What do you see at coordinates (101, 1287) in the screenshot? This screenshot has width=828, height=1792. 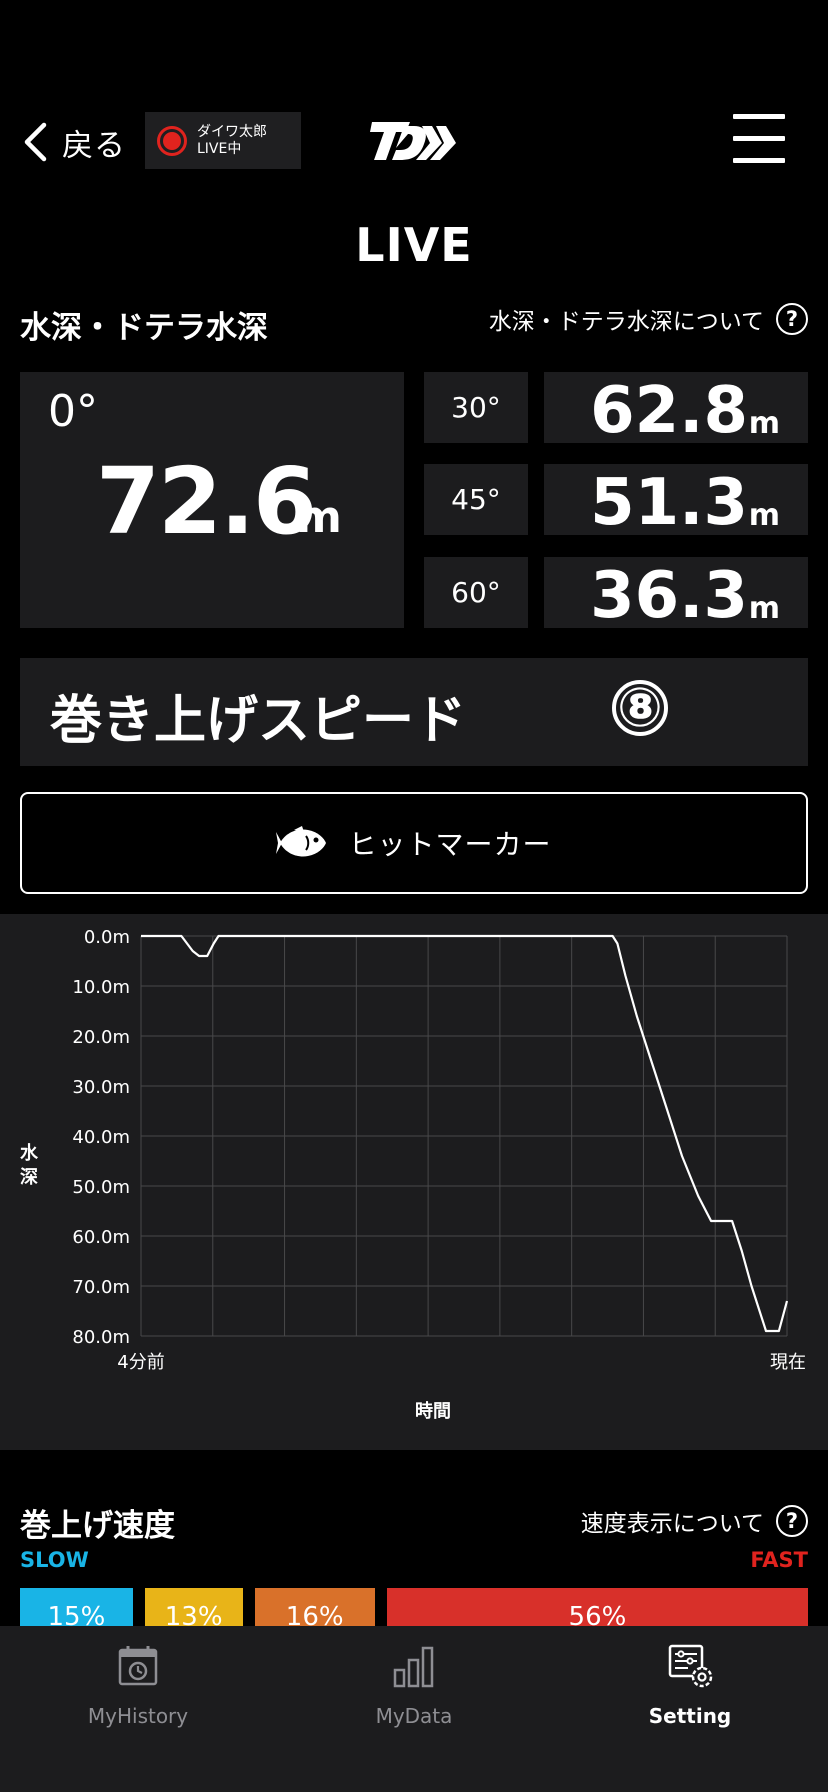 I see `y-tick-label: 70.0m` at bounding box center [101, 1287].